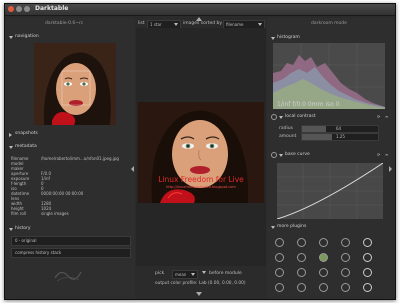  I want to click on collapse-left-icon, so click(132, 169).